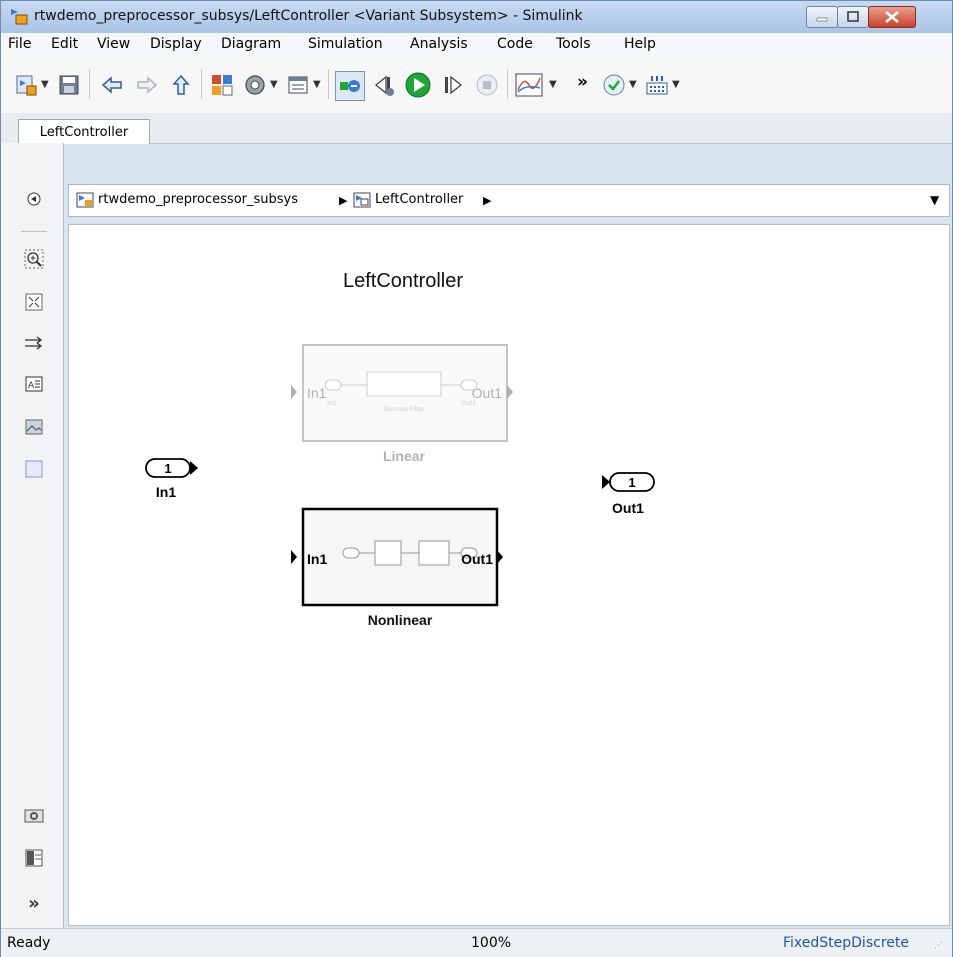 The width and height of the screenshot is (953, 957). Describe the element at coordinates (628, 508) in the screenshot. I see `outport-label: Out1` at that location.